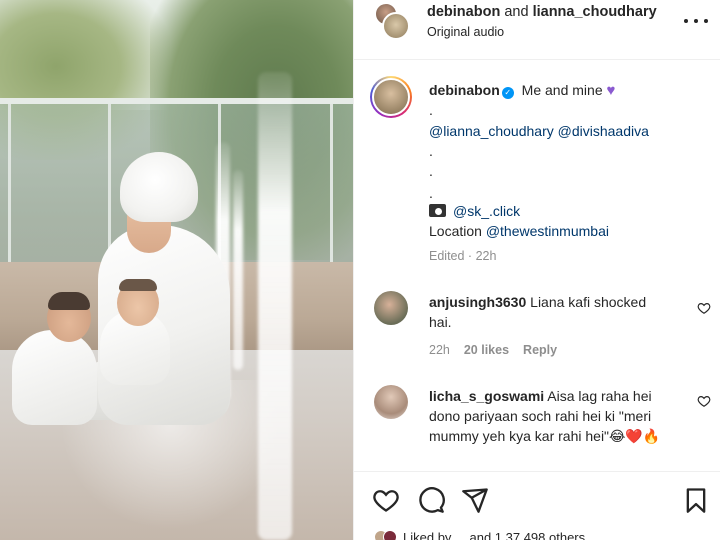  I want to click on caption-avatar, so click(391, 97).